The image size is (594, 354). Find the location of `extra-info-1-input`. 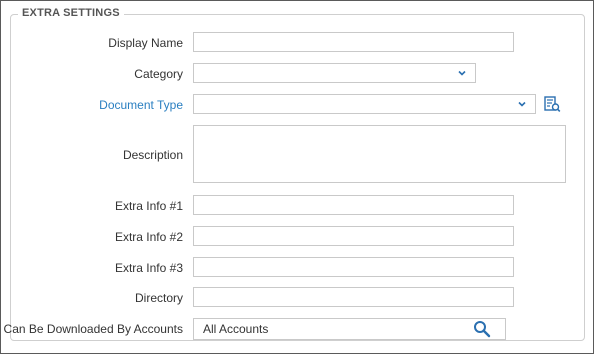

extra-info-1-input is located at coordinates (353, 205).